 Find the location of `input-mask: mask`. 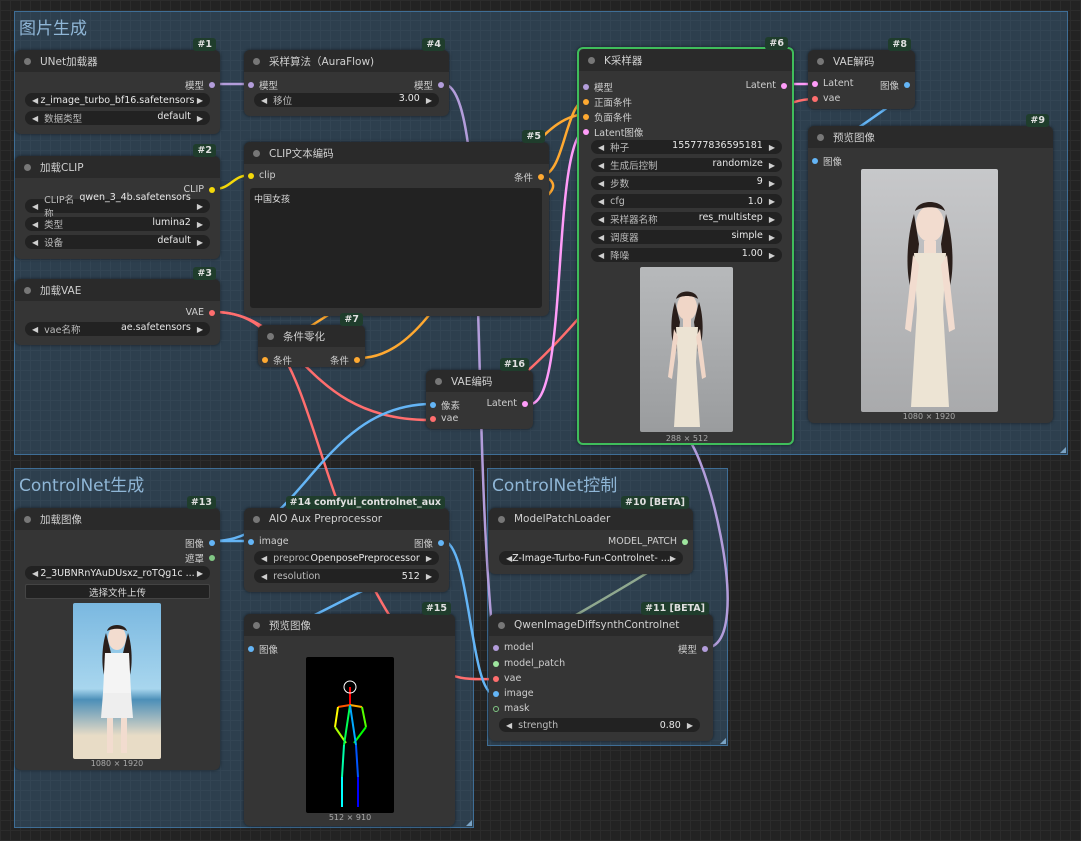

input-mask: mask is located at coordinates (511, 708).